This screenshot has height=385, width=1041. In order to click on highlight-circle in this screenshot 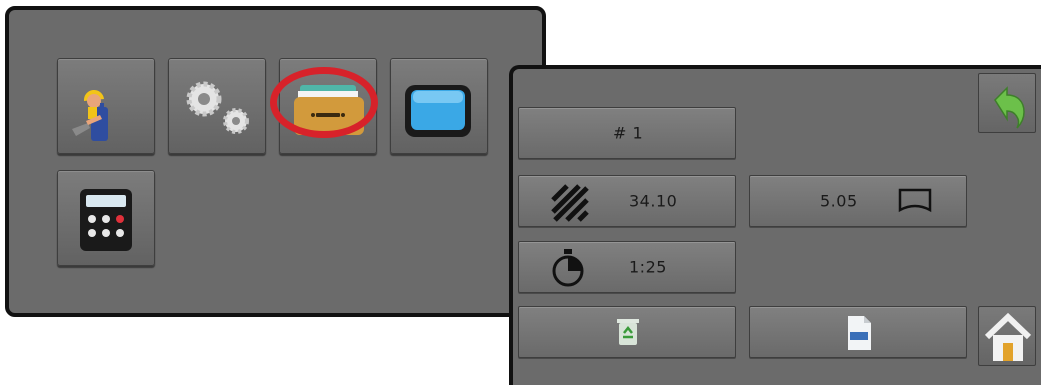, I will do `click(324, 102)`.